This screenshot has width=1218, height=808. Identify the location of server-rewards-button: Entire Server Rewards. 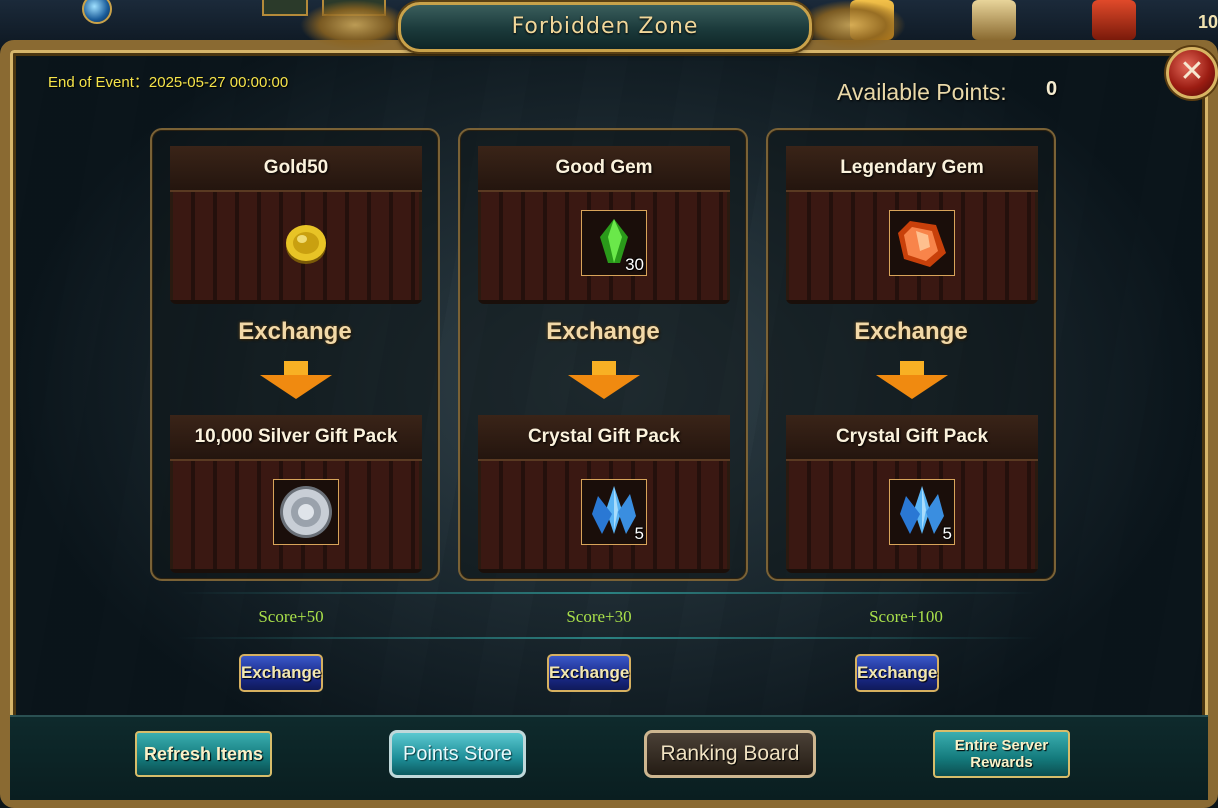
(1001, 754).